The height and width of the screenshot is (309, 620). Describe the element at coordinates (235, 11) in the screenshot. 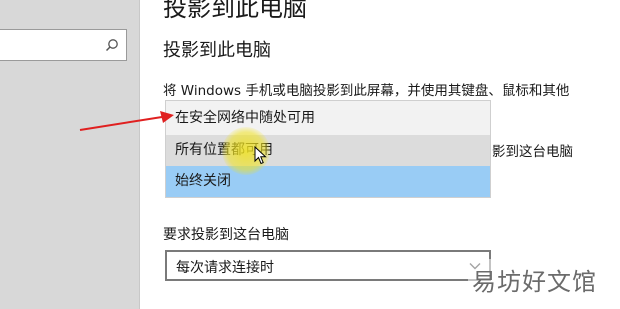

I see `page-title: 投影到此电脑` at that location.